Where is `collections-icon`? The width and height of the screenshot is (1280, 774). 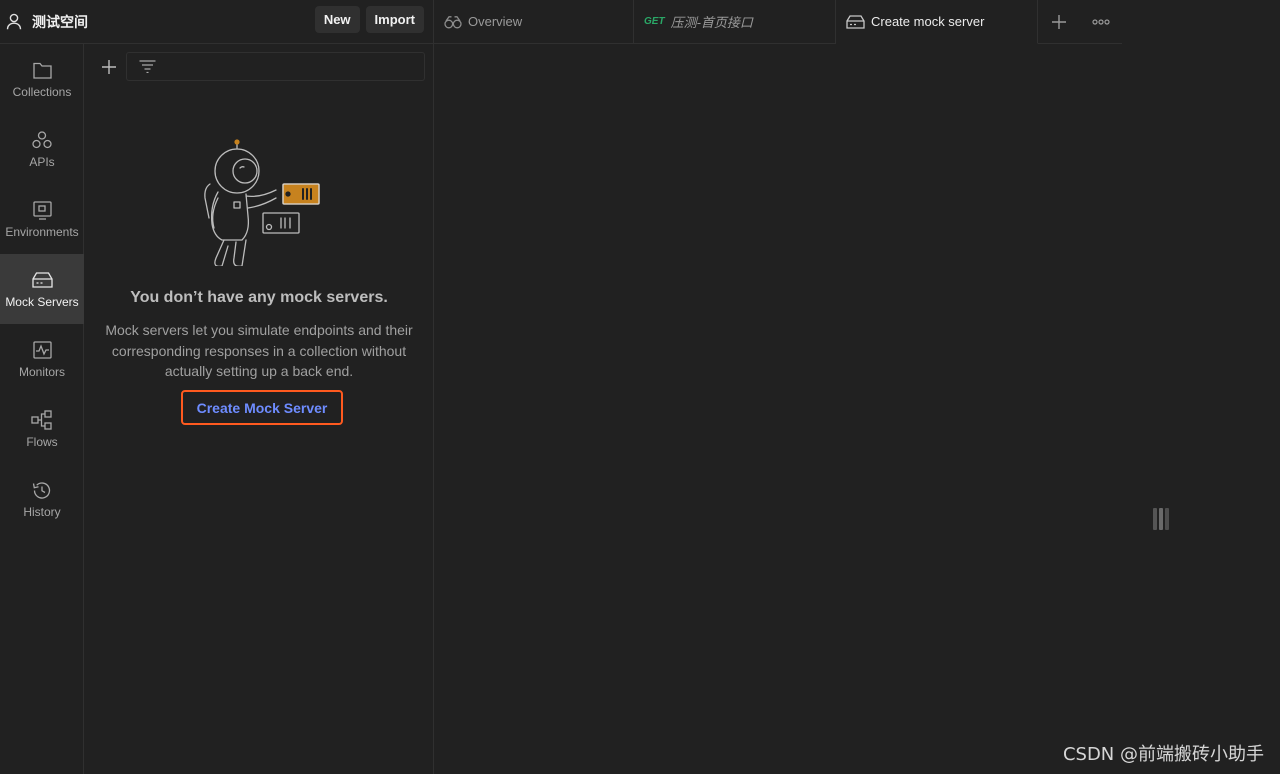
collections-icon is located at coordinates (42, 70).